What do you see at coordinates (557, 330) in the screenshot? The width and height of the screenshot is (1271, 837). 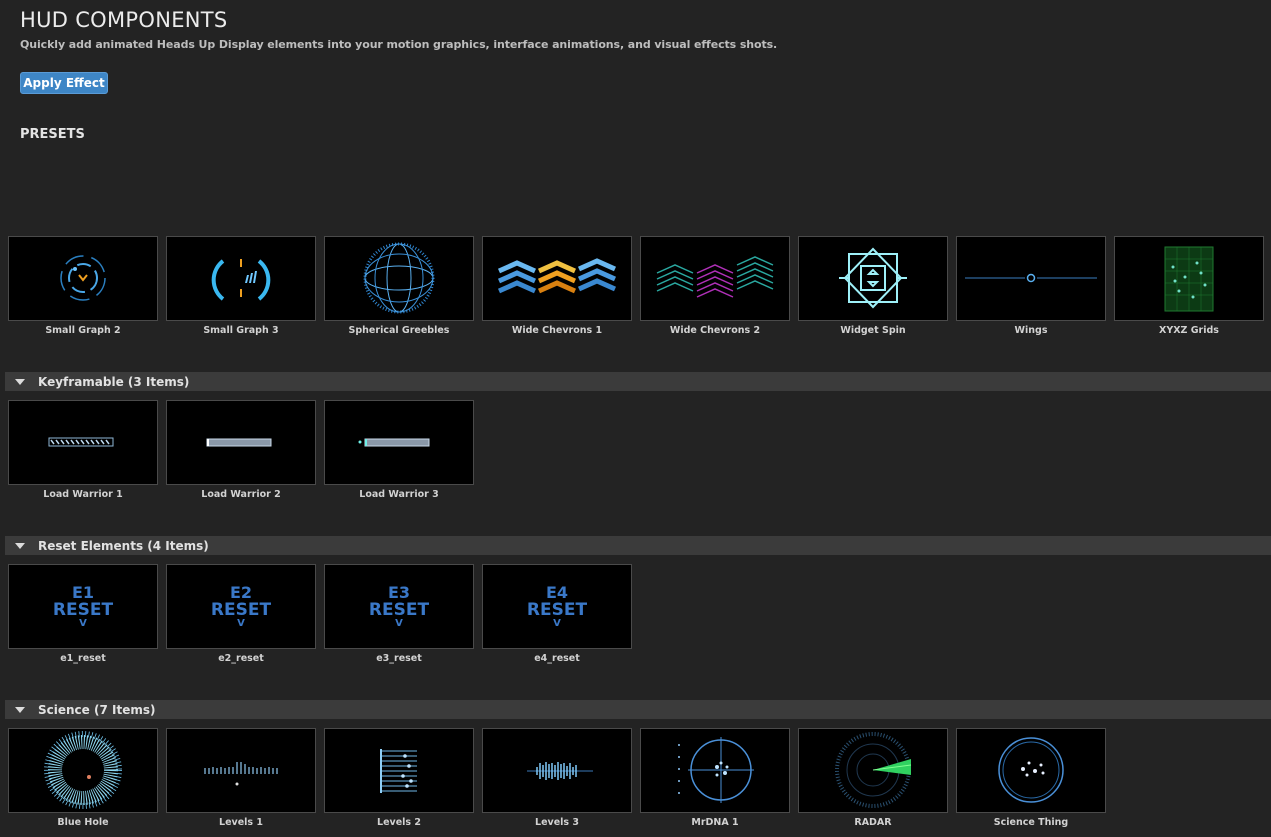 I see `preset-label: Wide Chevrons 1` at bounding box center [557, 330].